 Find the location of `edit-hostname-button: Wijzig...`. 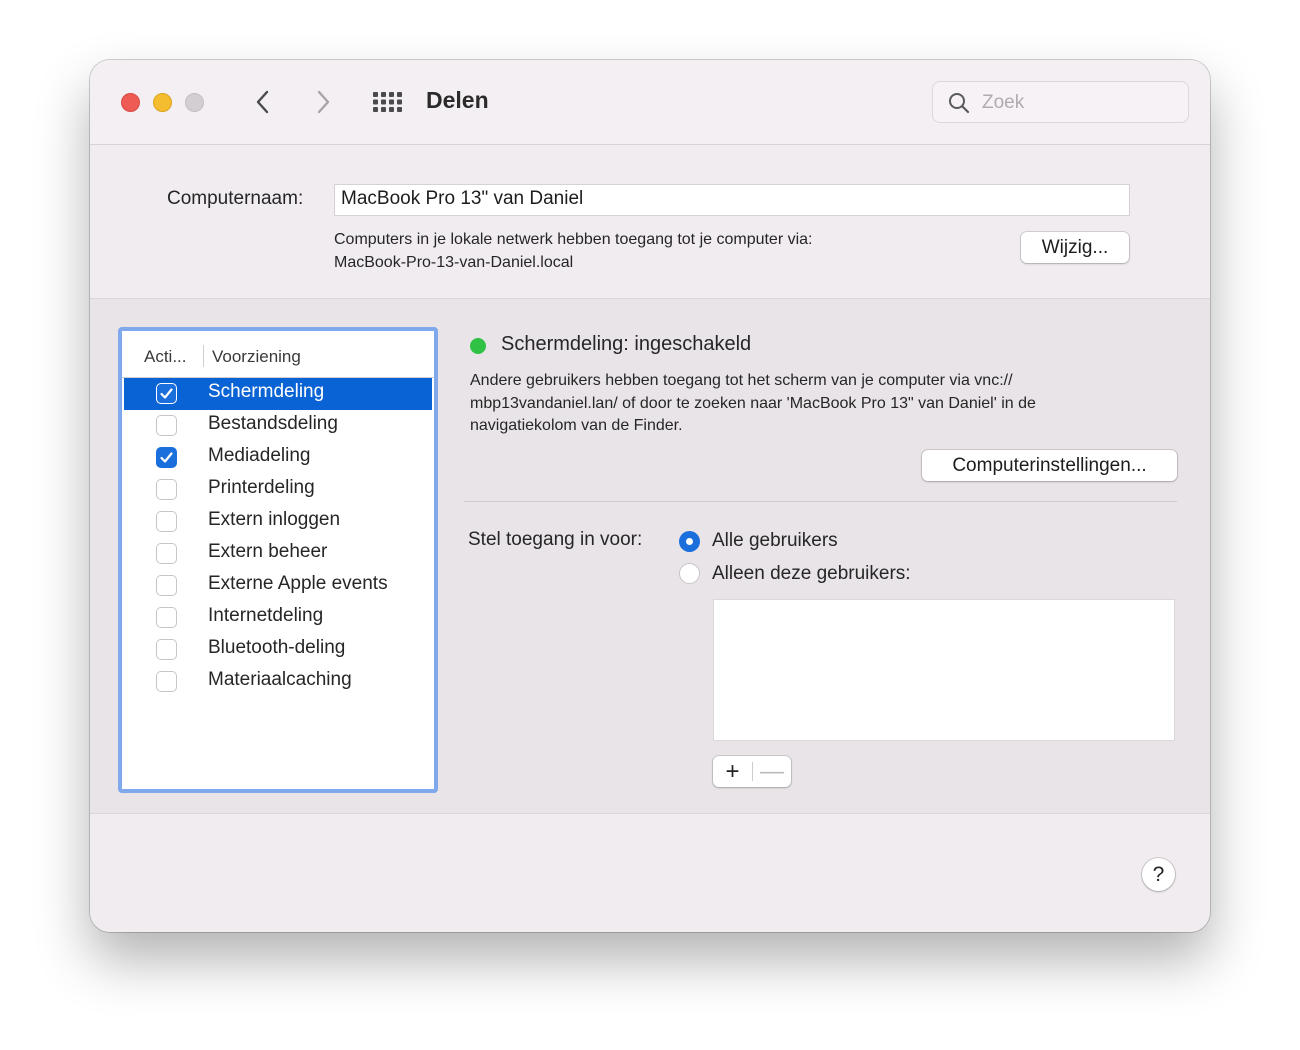

edit-hostname-button: Wijzig... is located at coordinates (1075, 247).